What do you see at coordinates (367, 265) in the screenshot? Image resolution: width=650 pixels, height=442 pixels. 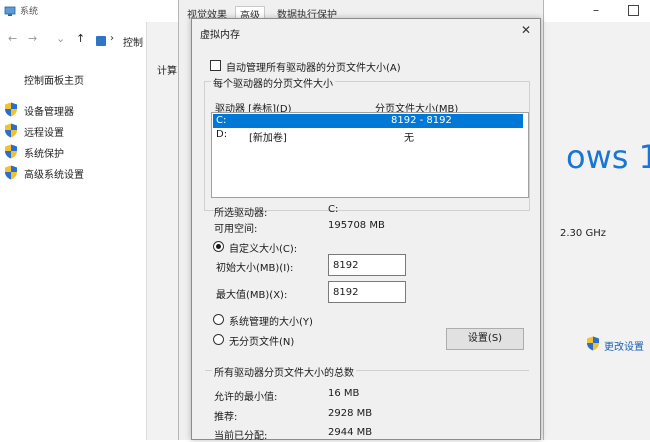 I see `initial-size-input` at bounding box center [367, 265].